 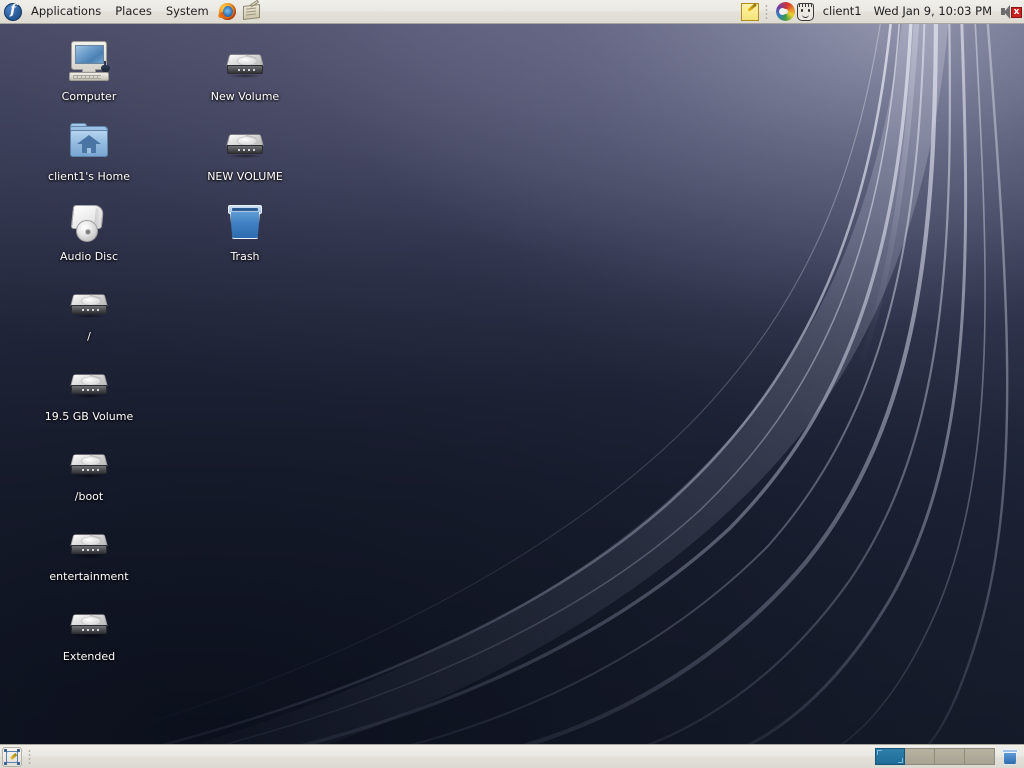 What do you see at coordinates (1016, 12) in the screenshot?
I see `mute-x-badge: x` at bounding box center [1016, 12].